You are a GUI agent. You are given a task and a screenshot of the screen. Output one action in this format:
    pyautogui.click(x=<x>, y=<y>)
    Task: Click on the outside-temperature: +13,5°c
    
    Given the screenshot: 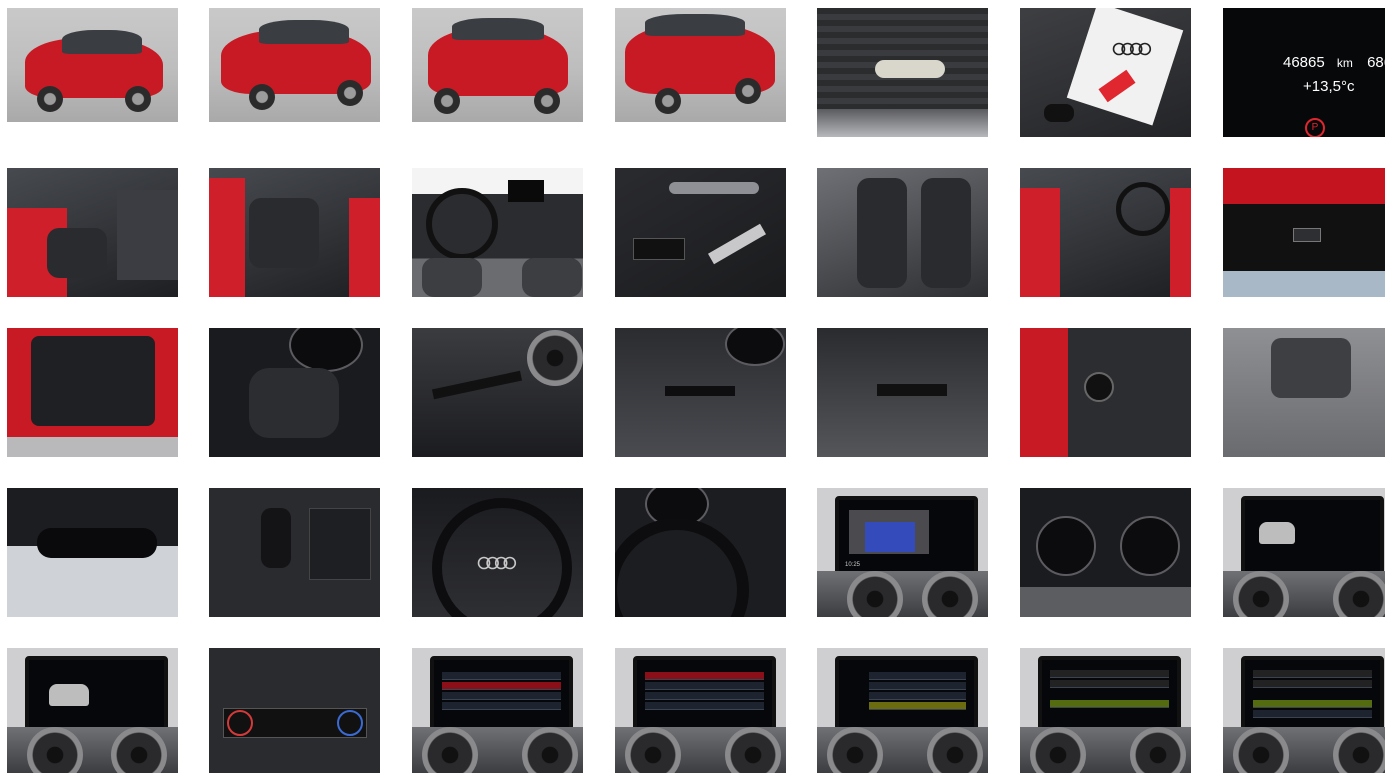 What is the action you would take?
    pyautogui.click(x=1329, y=86)
    